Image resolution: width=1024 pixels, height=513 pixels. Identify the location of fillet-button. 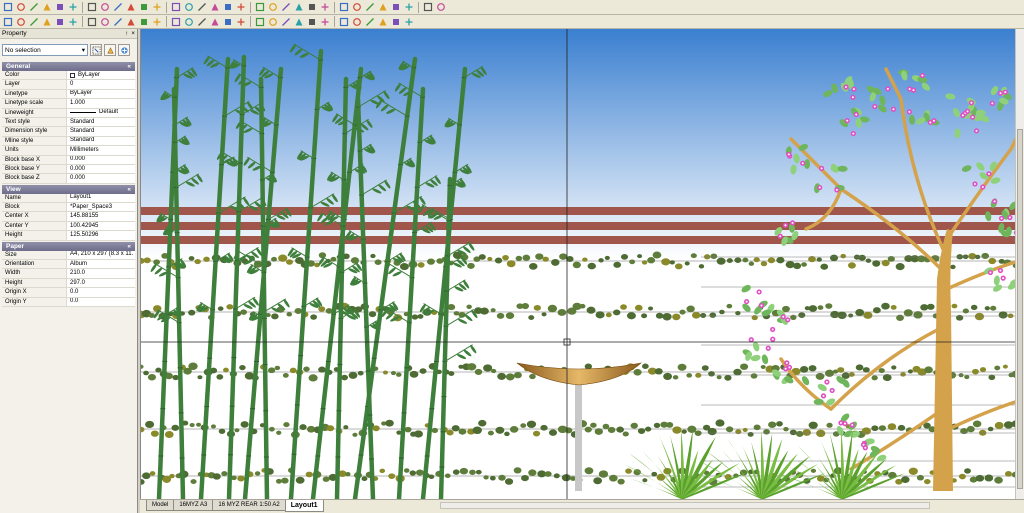
(260, 22).